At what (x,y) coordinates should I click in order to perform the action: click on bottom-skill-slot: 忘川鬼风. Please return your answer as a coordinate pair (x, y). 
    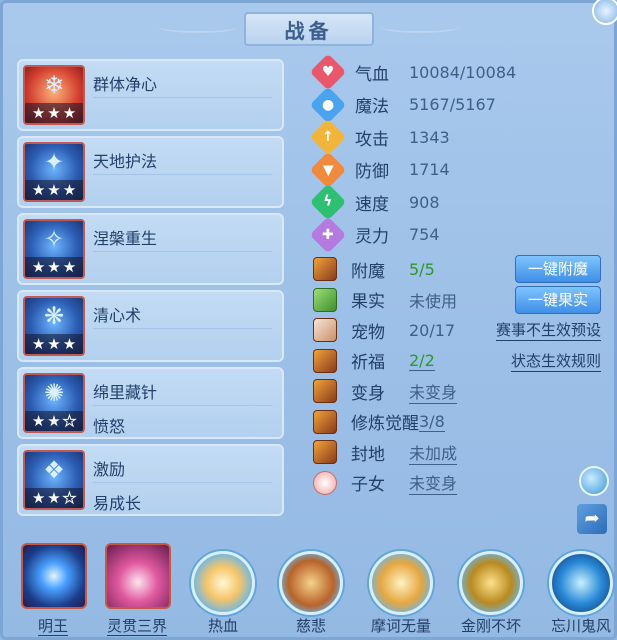
    Looking at the image, I should click on (579, 590).